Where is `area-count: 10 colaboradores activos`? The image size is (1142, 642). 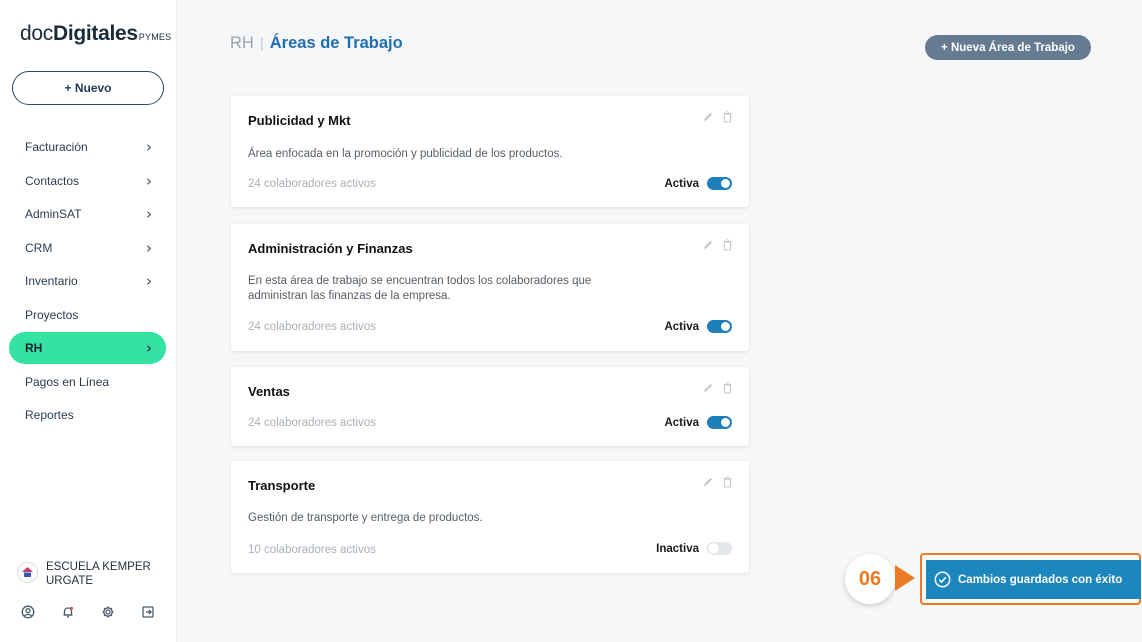 area-count: 10 colaboradores activos is located at coordinates (312, 550).